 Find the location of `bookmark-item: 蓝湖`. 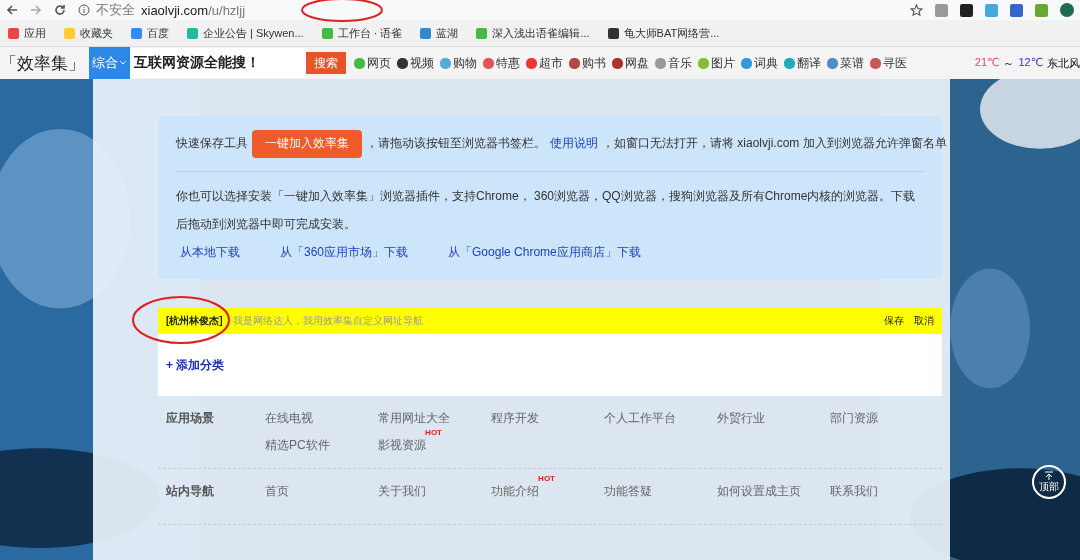

bookmark-item: 蓝湖 is located at coordinates (439, 33).